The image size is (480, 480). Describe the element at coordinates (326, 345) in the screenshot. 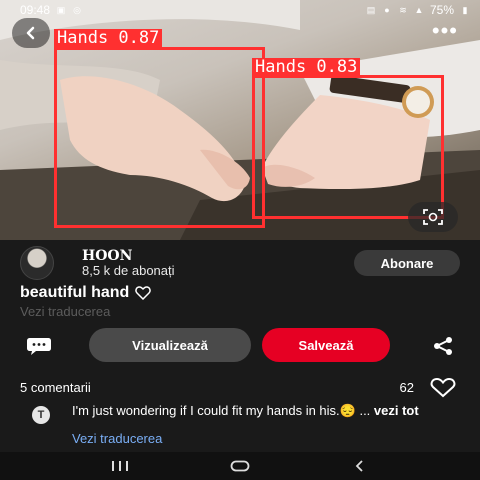

I see `save-button: Salvează` at that location.